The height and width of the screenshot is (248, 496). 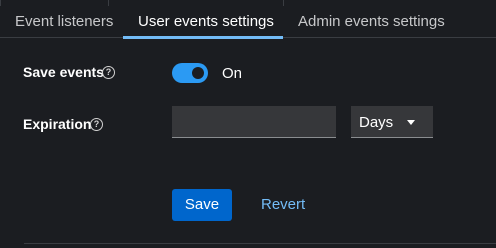 What do you see at coordinates (411, 122) in the screenshot?
I see `caret-down-icon` at bounding box center [411, 122].